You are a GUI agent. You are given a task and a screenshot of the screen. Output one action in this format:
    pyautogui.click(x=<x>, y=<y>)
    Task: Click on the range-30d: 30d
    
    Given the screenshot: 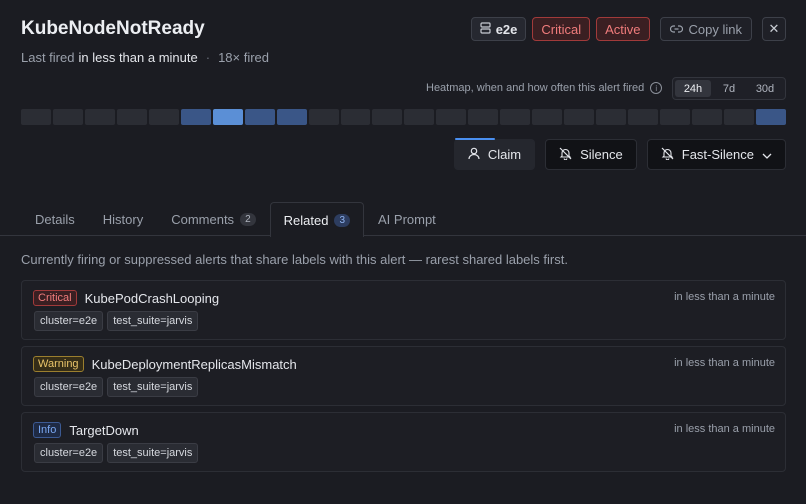 What is the action you would take?
    pyautogui.click(x=765, y=88)
    